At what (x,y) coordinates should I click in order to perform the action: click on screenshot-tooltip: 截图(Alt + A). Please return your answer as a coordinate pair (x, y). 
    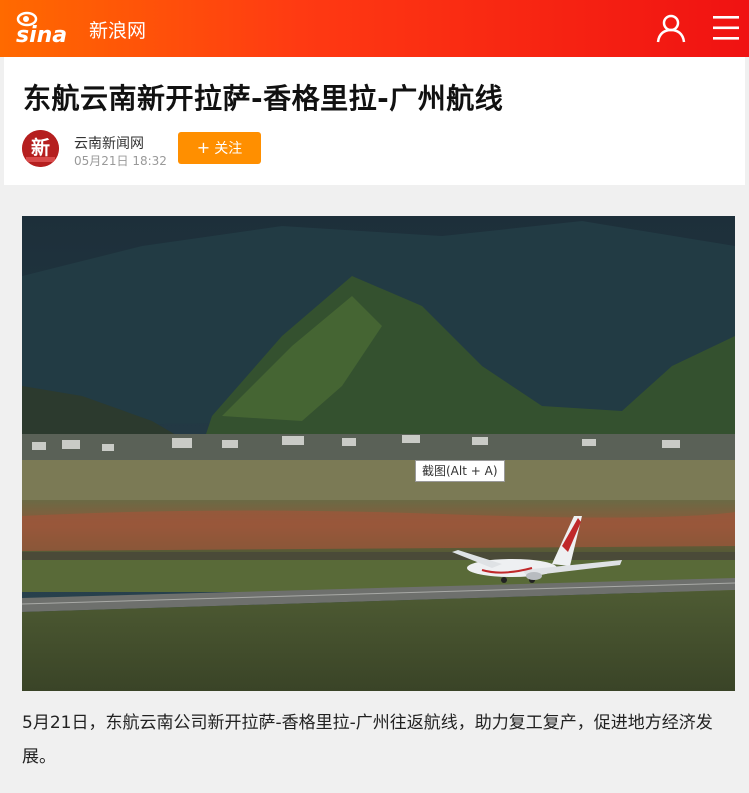
    Looking at the image, I should click on (460, 471).